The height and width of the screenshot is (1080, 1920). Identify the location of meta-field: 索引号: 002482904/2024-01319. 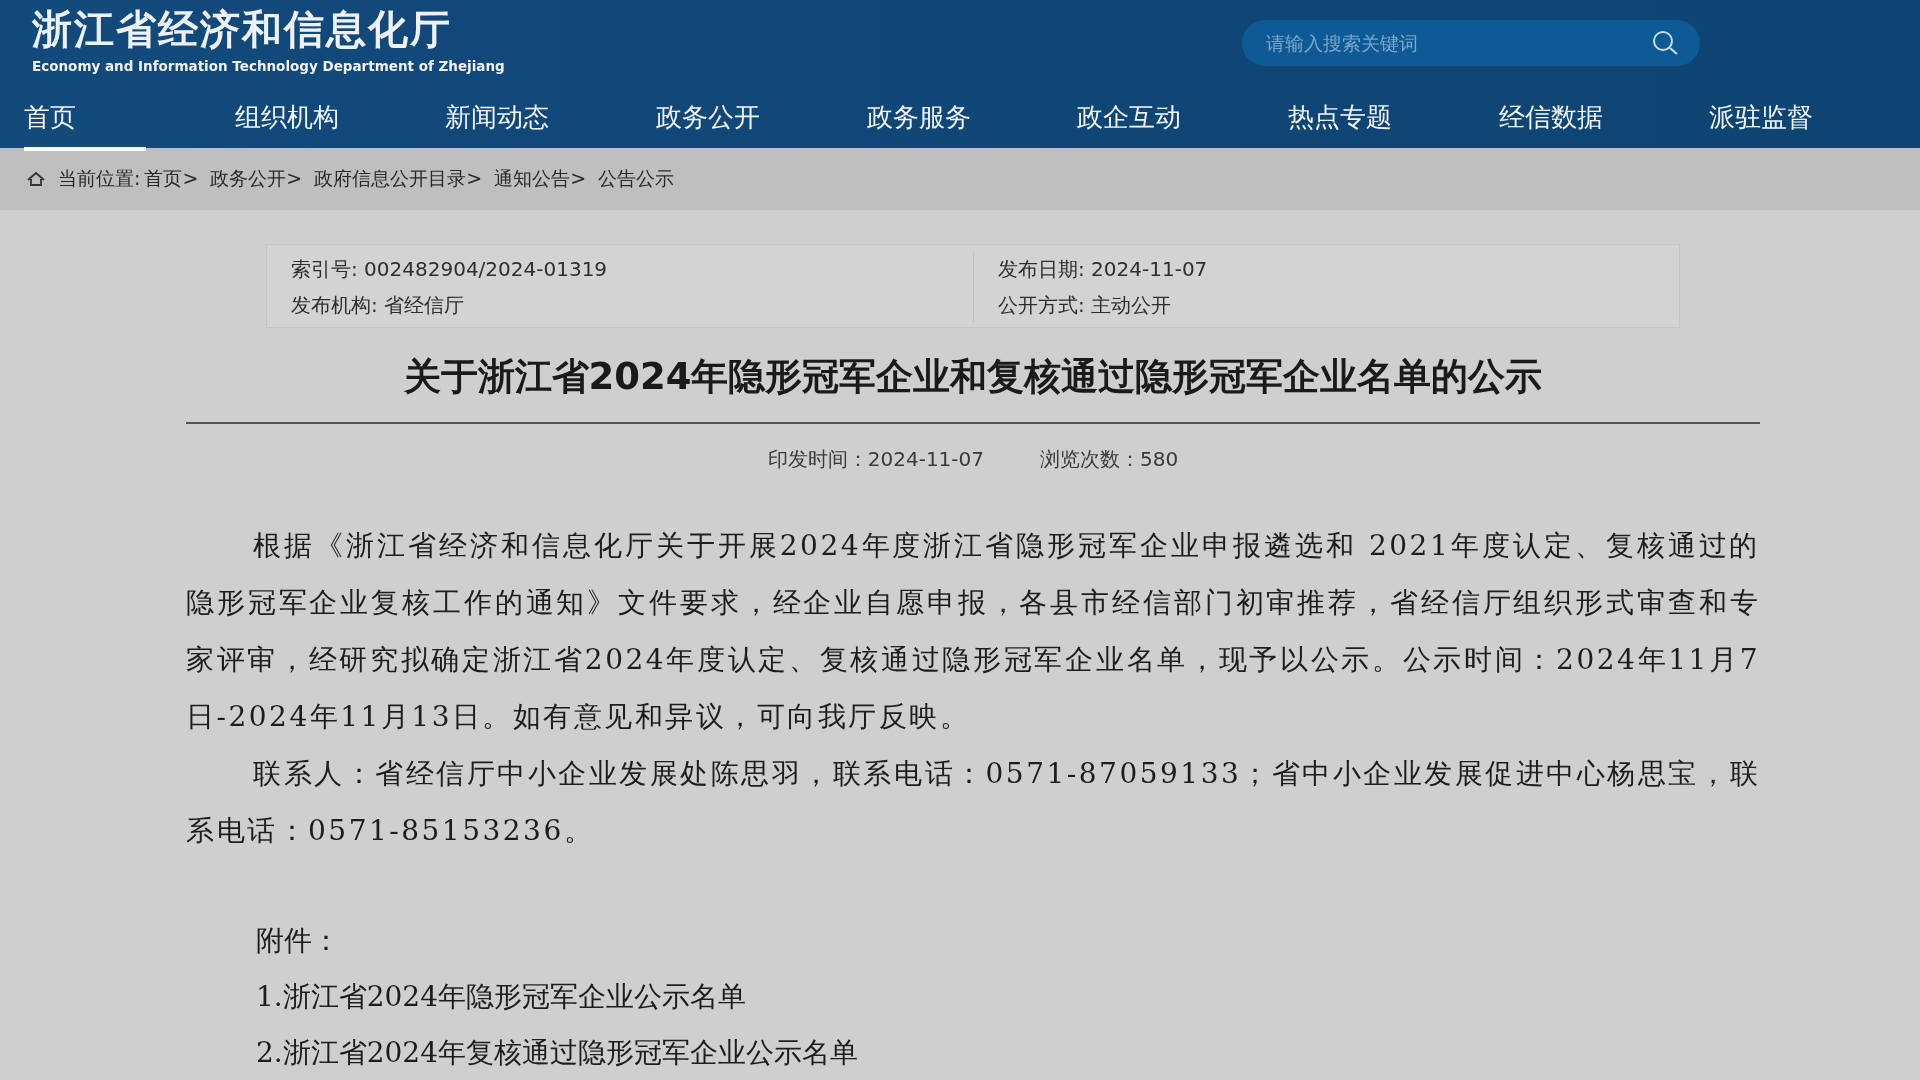
(620, 269).